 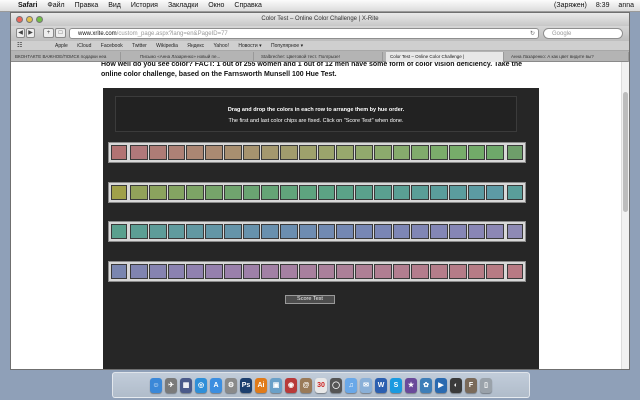 What do you see at coordinates (30, 33) in the screenshot?
I see `forward-button: ▶` at bounding box center [30, 33].